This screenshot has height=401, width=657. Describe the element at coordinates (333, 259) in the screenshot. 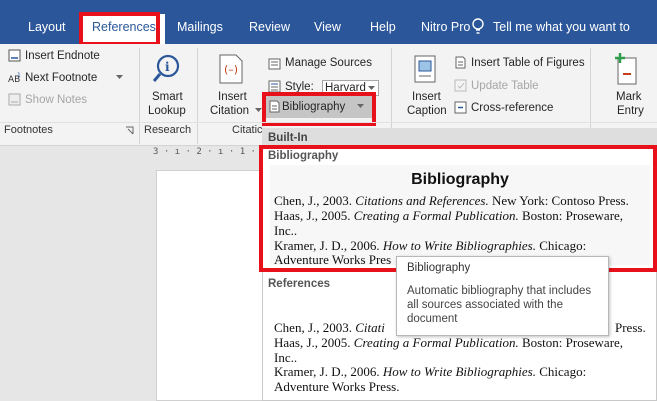

I see `list-item: Adventure Works Pres` at that location.